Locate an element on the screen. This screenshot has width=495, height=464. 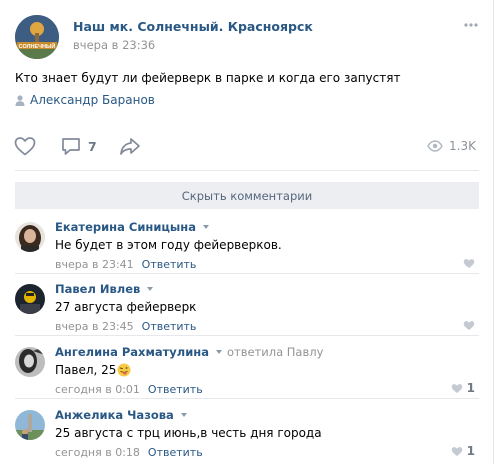
comment-meta: вчера в 23:45 Ответить is located at coordinates (125, 326).